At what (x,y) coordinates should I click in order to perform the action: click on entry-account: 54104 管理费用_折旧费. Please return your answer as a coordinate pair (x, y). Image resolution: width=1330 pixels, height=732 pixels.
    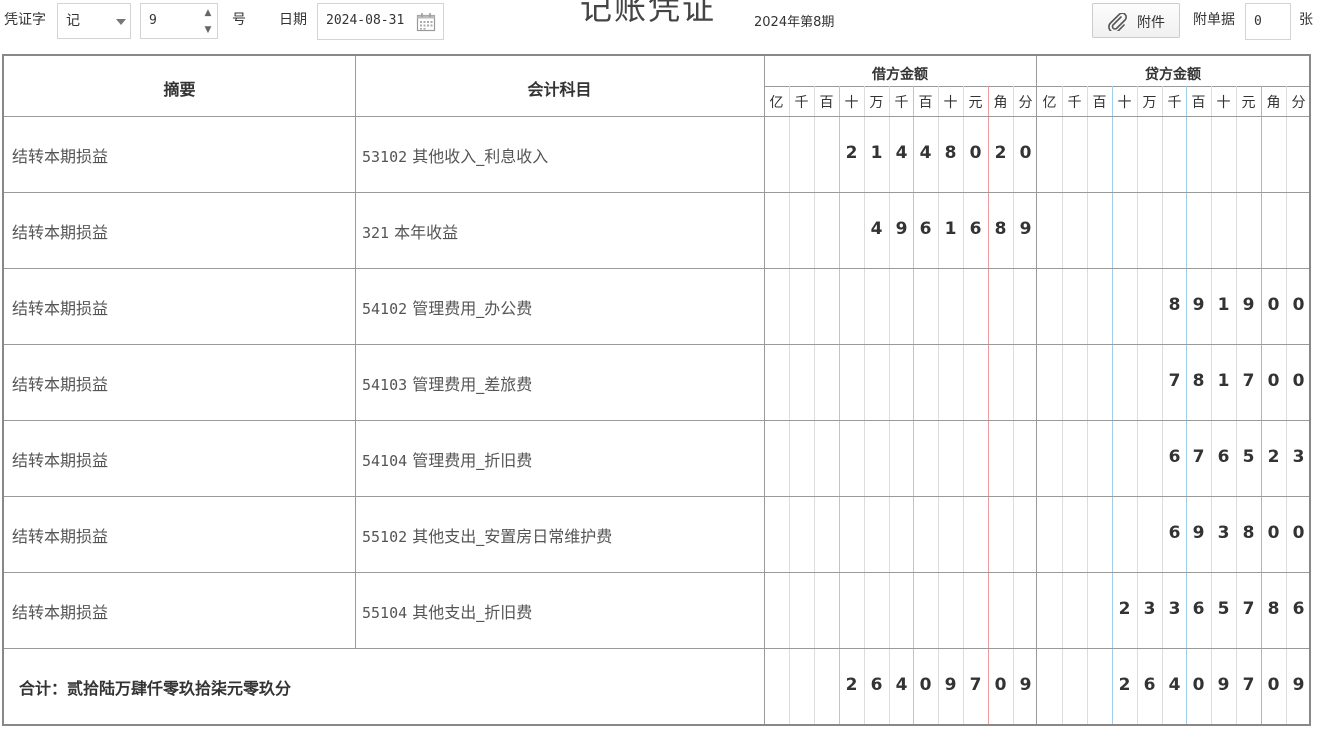
    Looking at the image, I should click on (447, 459).